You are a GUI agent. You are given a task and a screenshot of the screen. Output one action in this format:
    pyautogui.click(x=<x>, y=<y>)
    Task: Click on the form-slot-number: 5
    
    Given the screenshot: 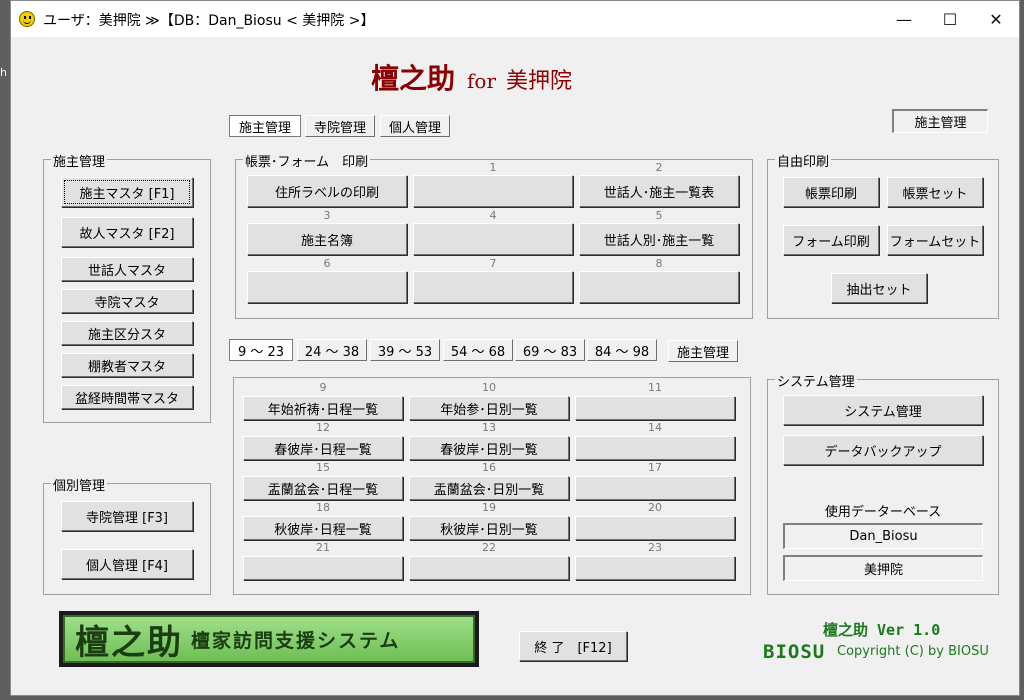 What is the action you would take?
    pyautogui.click(x=659, y=215)
    